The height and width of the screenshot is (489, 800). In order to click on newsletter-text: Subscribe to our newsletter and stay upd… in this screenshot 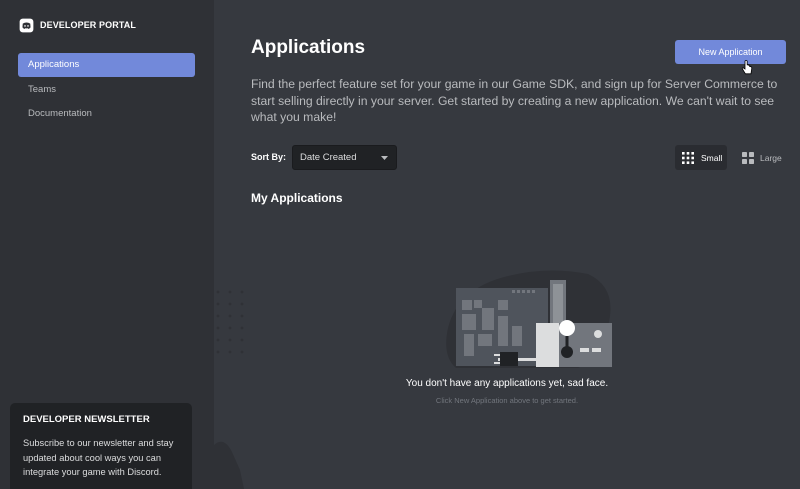, I will do `click(98, 457)`.